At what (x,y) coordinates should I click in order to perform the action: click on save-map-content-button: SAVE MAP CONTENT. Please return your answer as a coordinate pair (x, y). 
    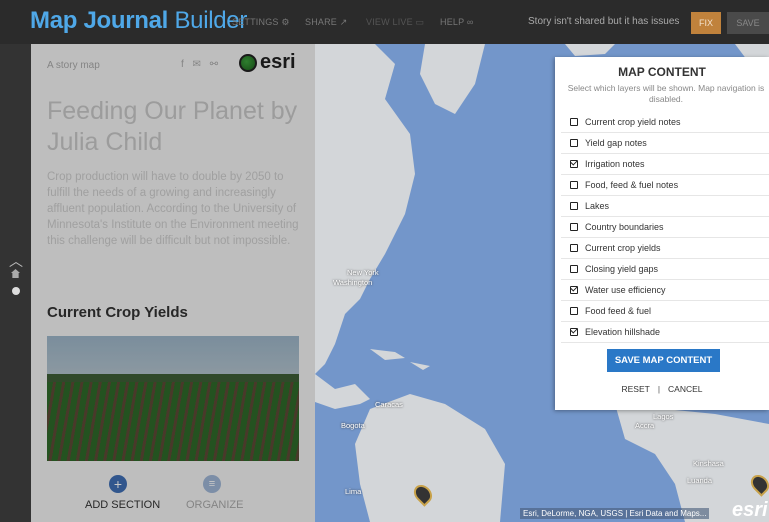
    Looking at the image, I should click on (663, 360).